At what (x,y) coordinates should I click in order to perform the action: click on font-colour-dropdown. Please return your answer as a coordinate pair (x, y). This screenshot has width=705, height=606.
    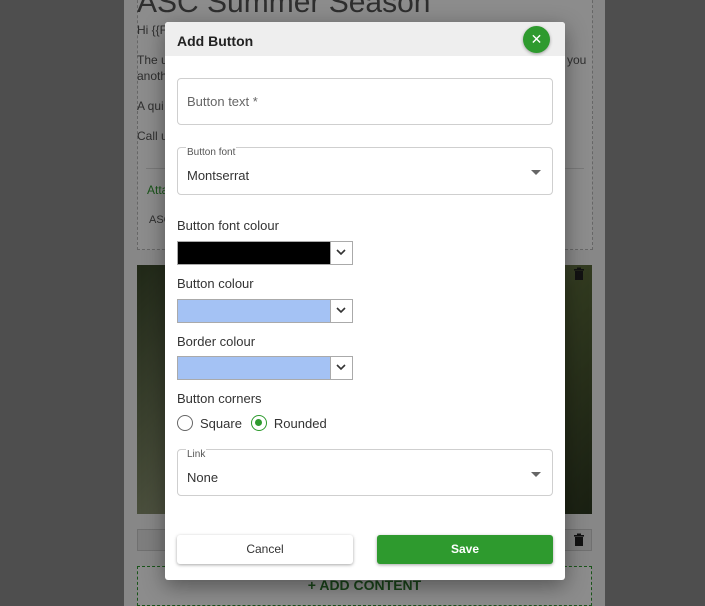
    Looking at the image, I should click on (341, 253).